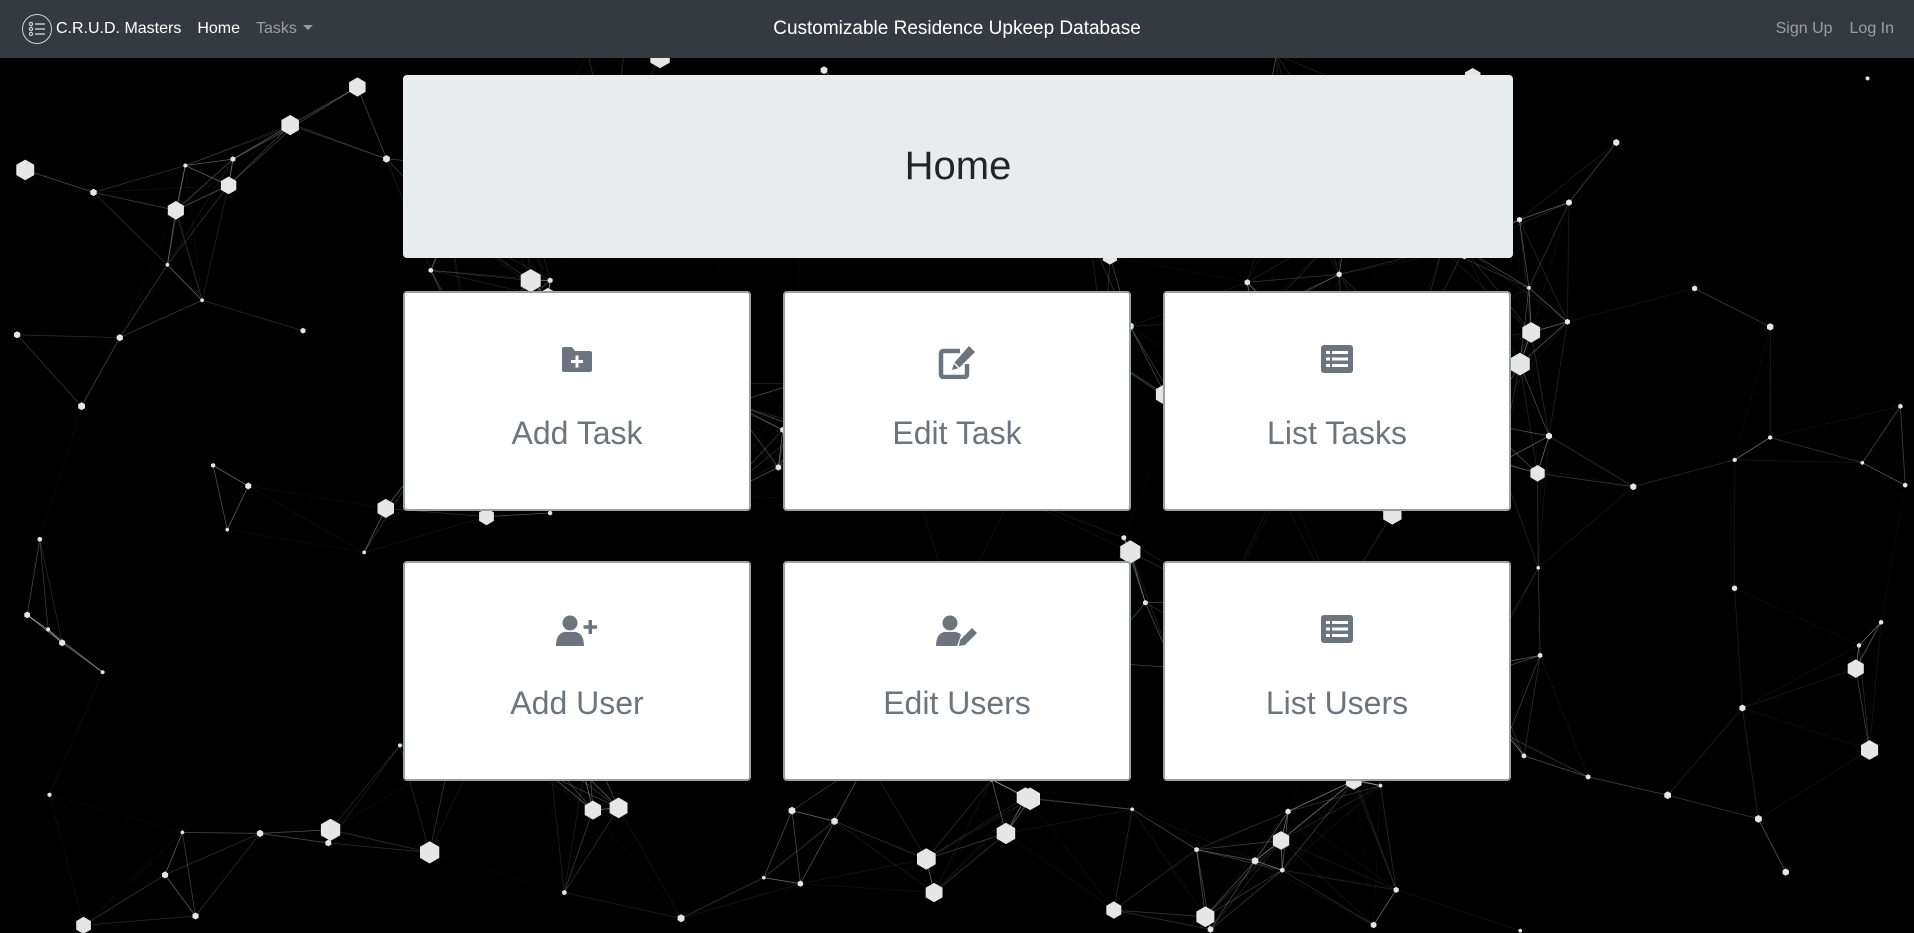  I want to click on add-task-card: Add Task, so click(577, 401).